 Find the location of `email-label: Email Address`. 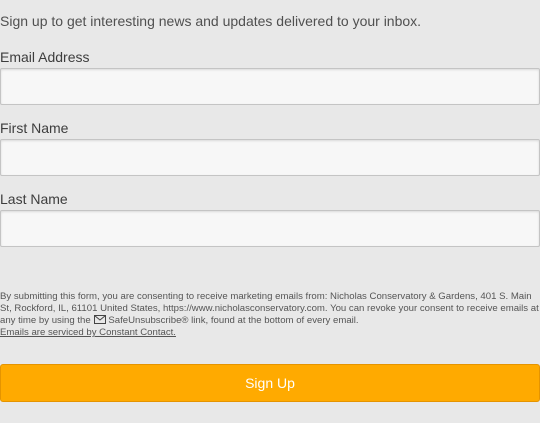

email-label: Email Address is located at coordinates (45, 57).